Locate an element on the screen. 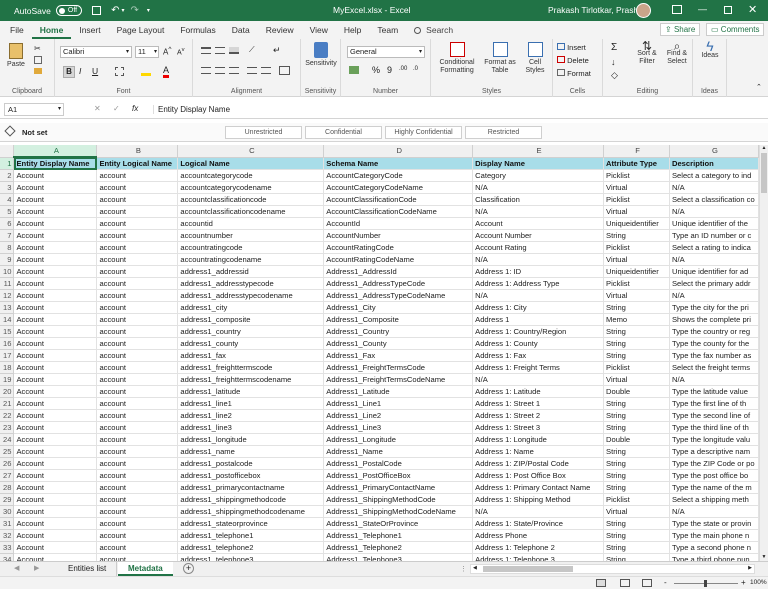 The width and height of the screenshot is (768, 589). header-cell: Schema Name is located at coordinates (398, 163).